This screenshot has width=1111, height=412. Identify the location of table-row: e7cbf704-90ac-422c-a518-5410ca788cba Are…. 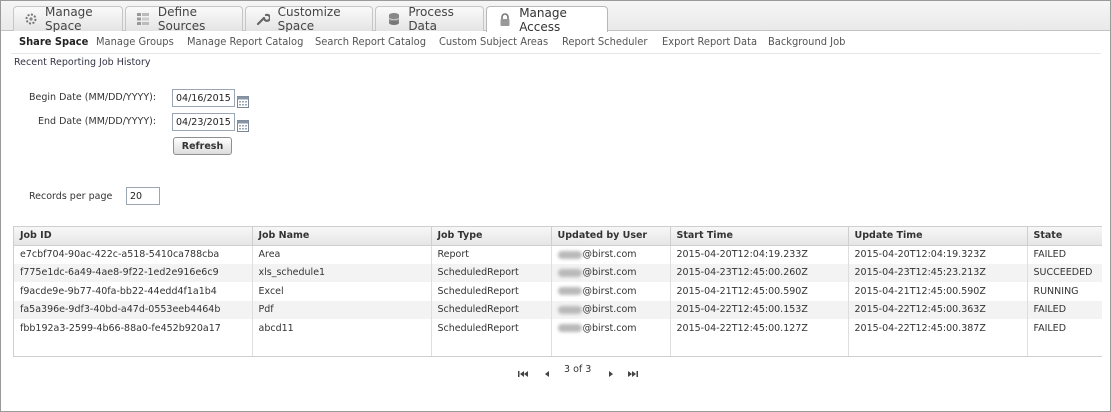
(558, 254).